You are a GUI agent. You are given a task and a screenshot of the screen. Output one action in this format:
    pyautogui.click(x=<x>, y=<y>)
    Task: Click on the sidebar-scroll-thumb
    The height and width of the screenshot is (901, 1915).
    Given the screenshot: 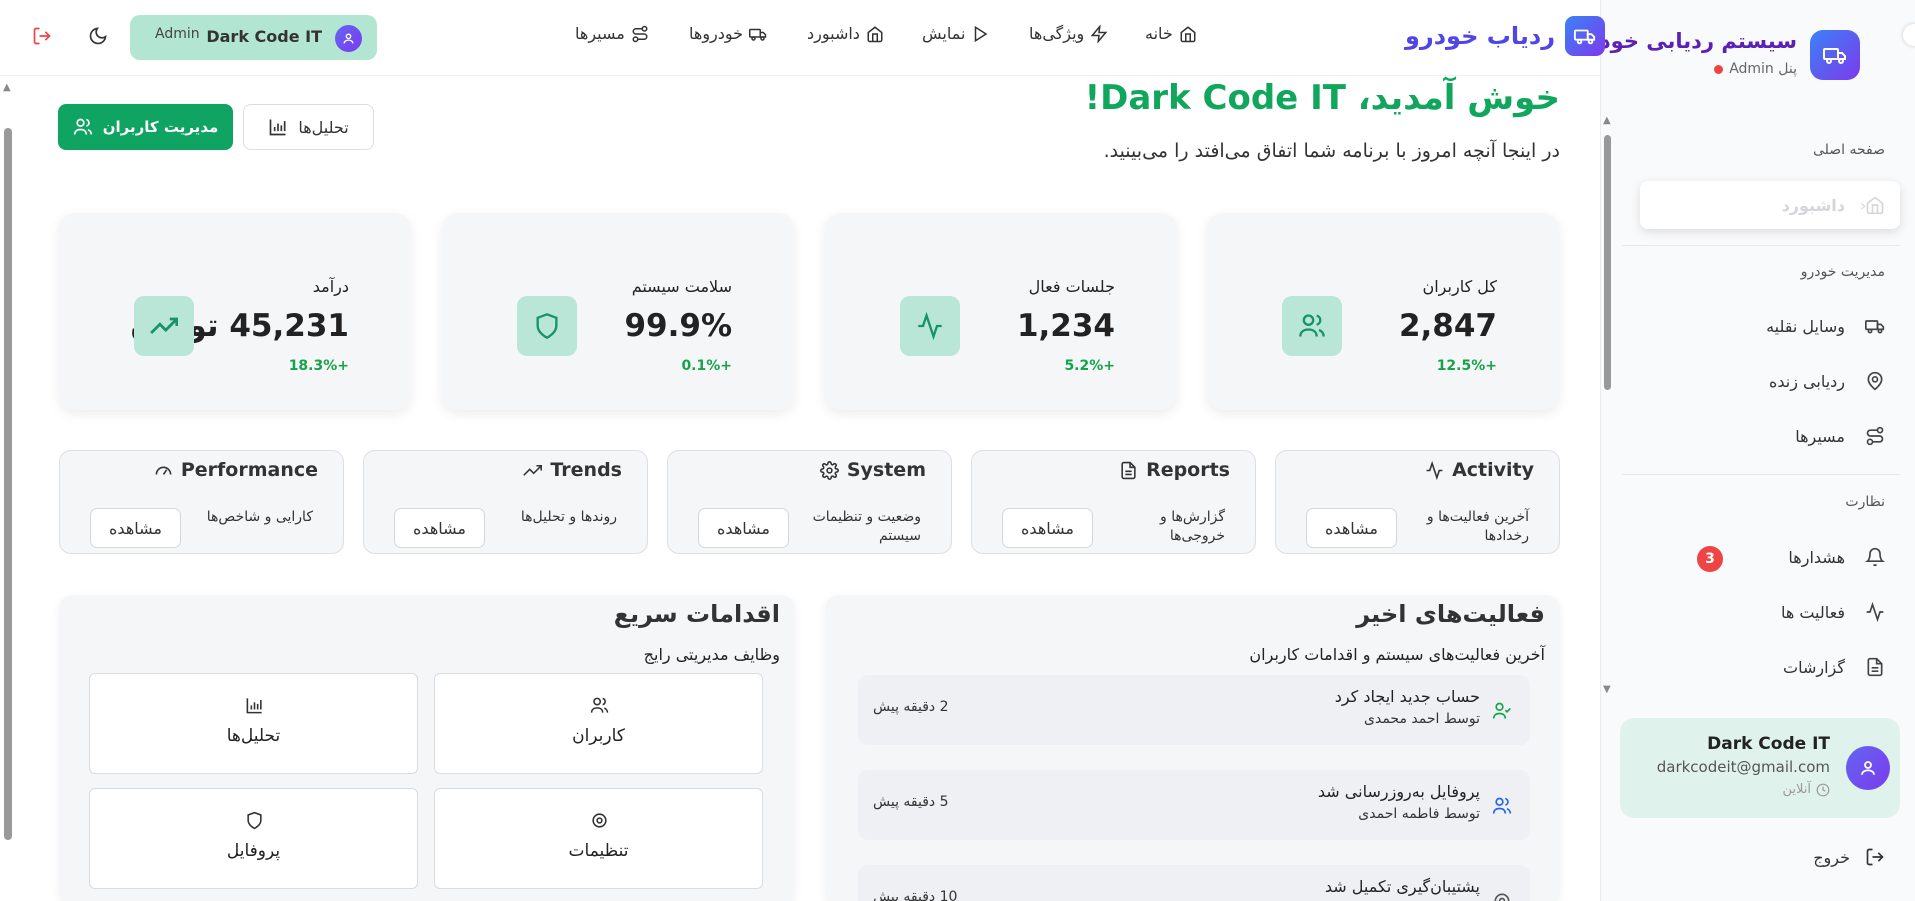 What is the action you would take?
    pyautogui.click(x=1607, y=262)
    